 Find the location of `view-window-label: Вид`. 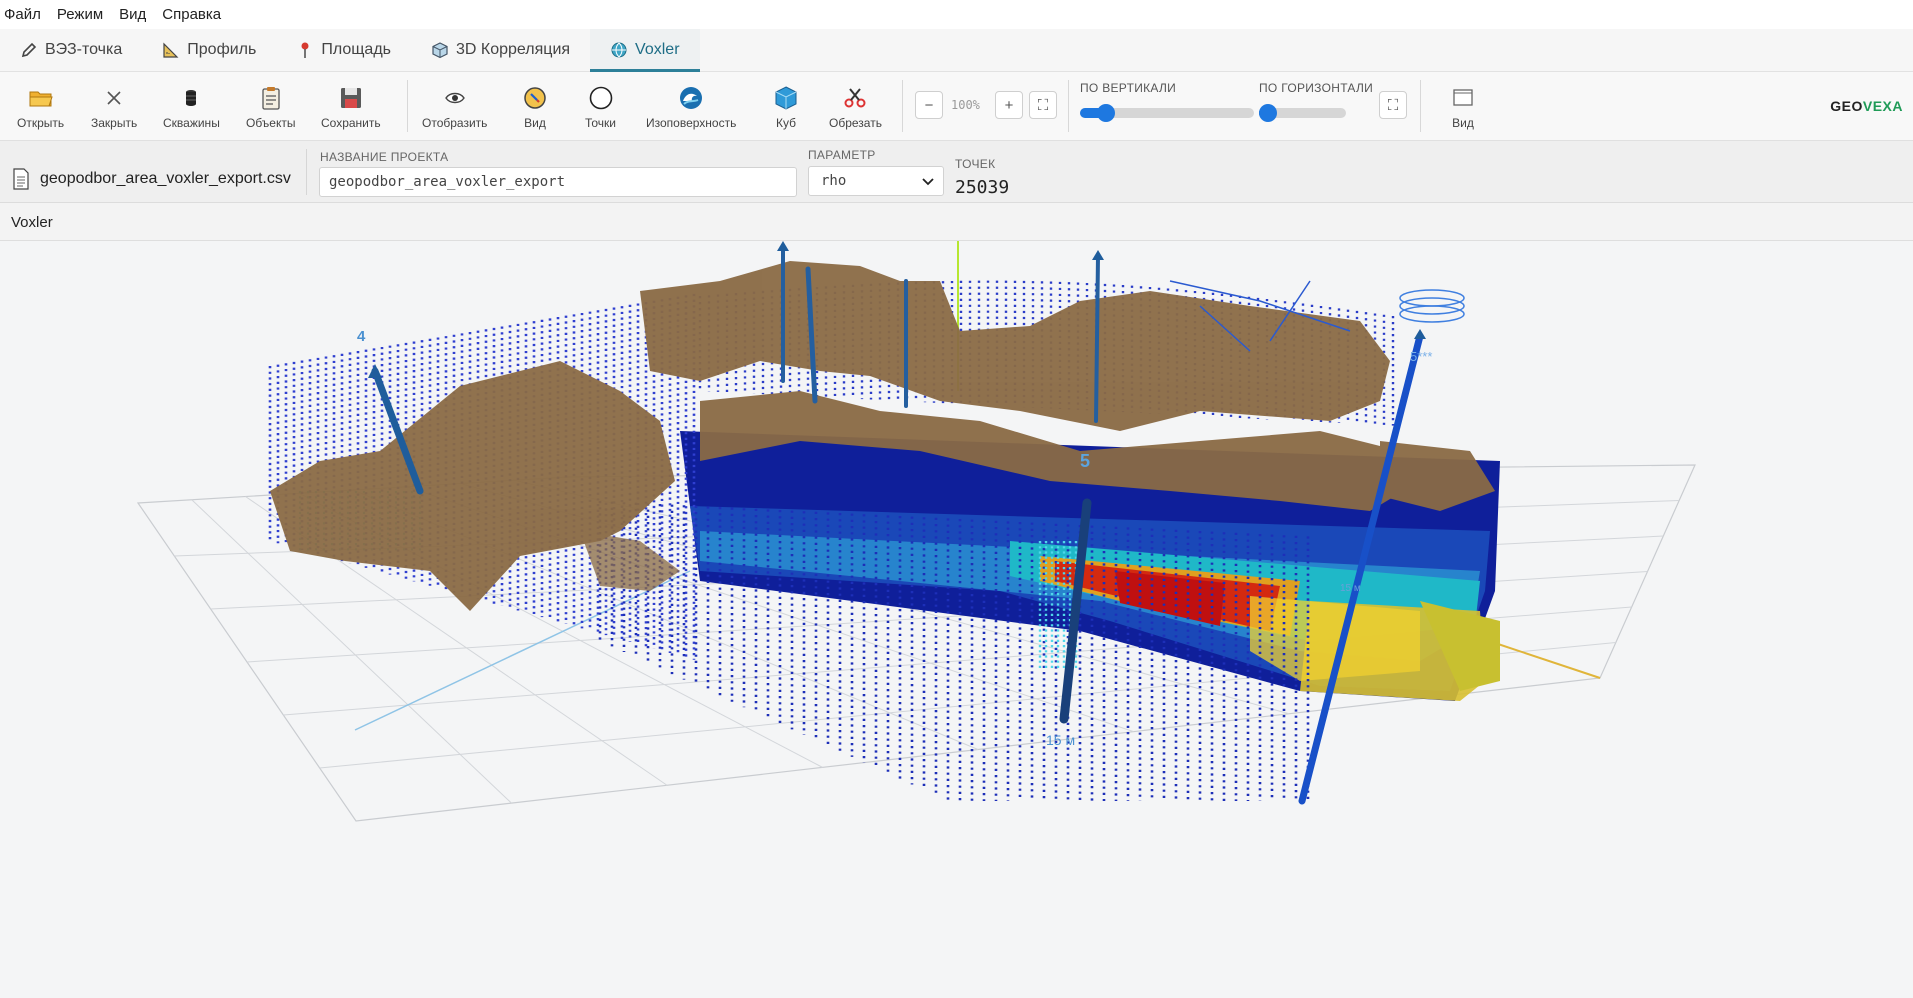

view-window-label: Вид is located at coordinates (1463, 123).